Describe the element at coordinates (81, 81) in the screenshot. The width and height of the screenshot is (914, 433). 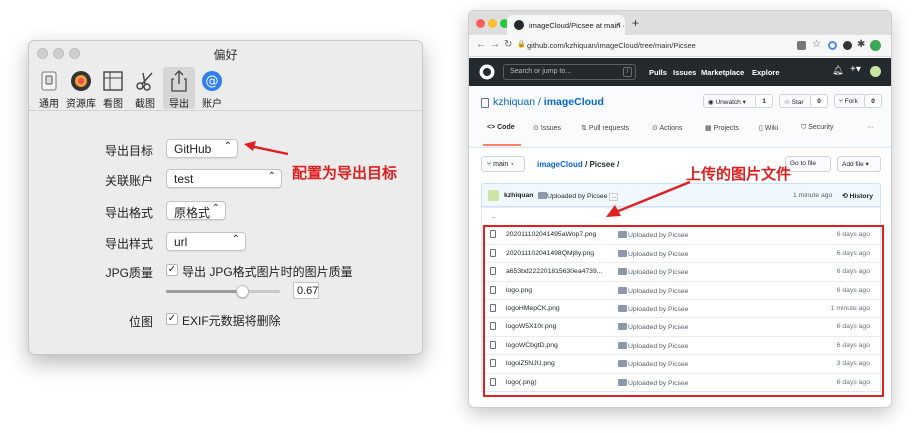
I see `photos-icon` at that location.